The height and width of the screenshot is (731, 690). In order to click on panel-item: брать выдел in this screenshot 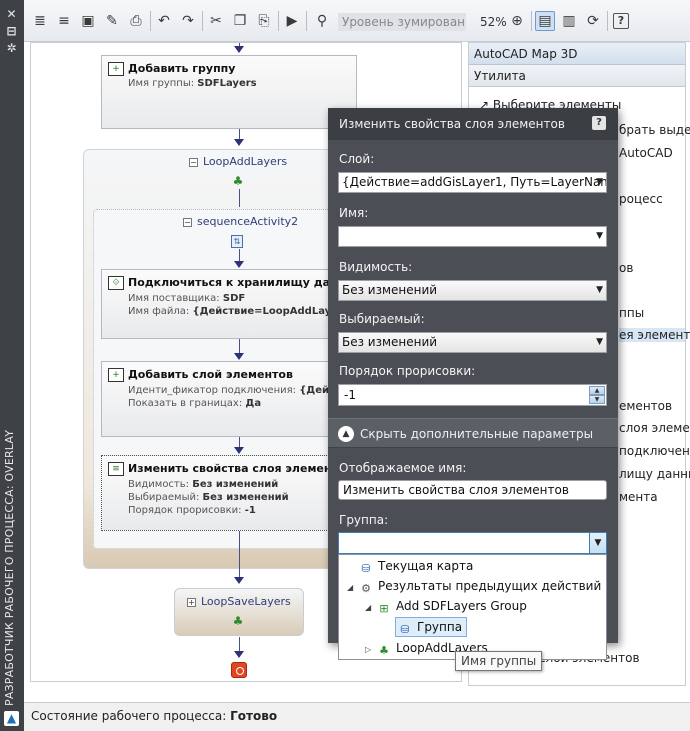, I will do `click(654, 130)`.